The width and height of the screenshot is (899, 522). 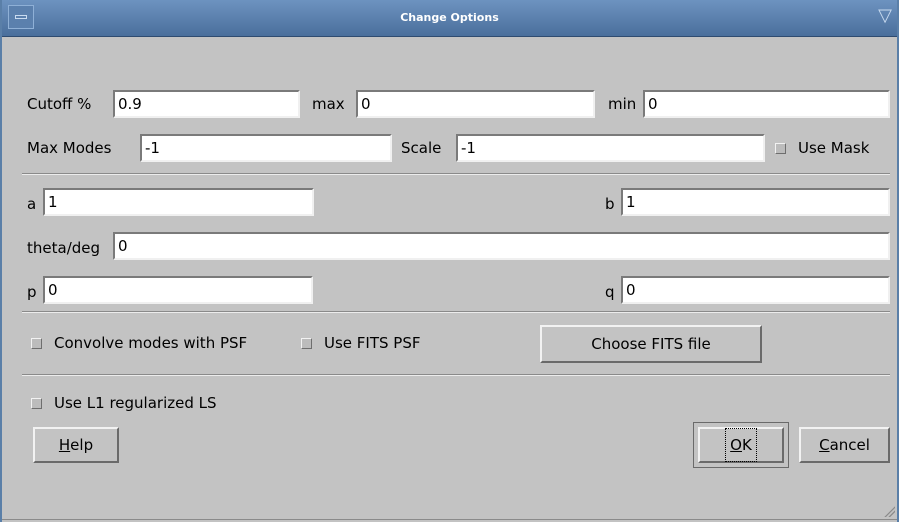 I want to click on a-label: a, so click(x=32, y=204).